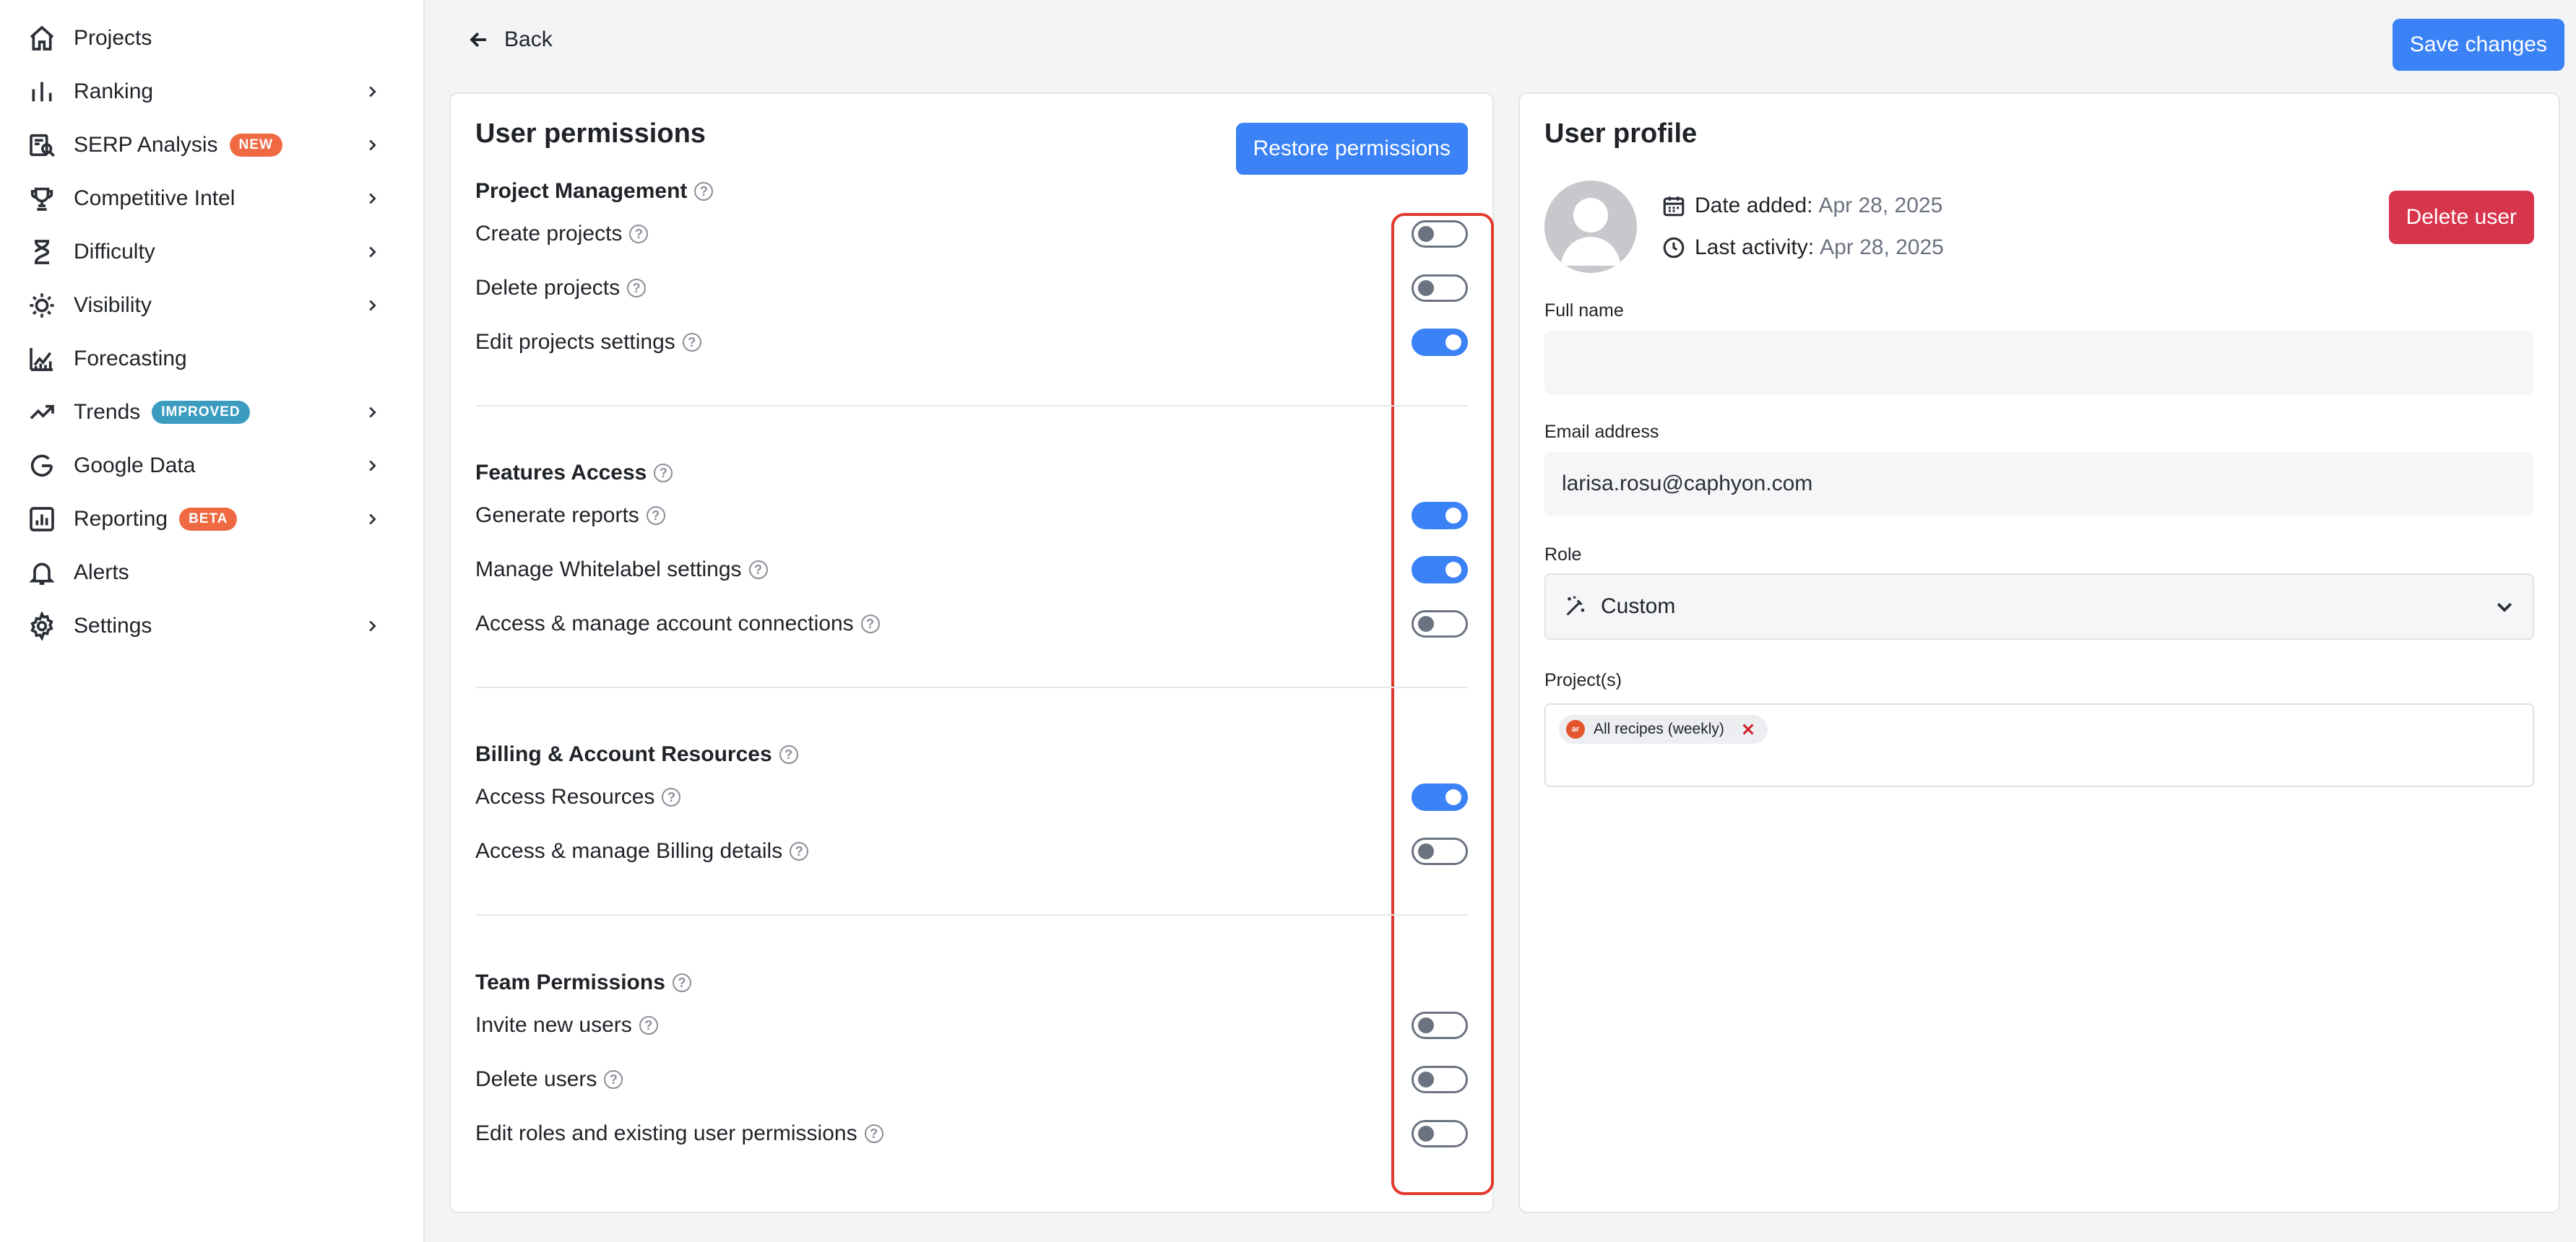 The height and width of the screenshot is (1242, 2576). Describe the element at coordinates (201, 412) in the screenshot. I see `status-badge: IMPROVED` at that location.